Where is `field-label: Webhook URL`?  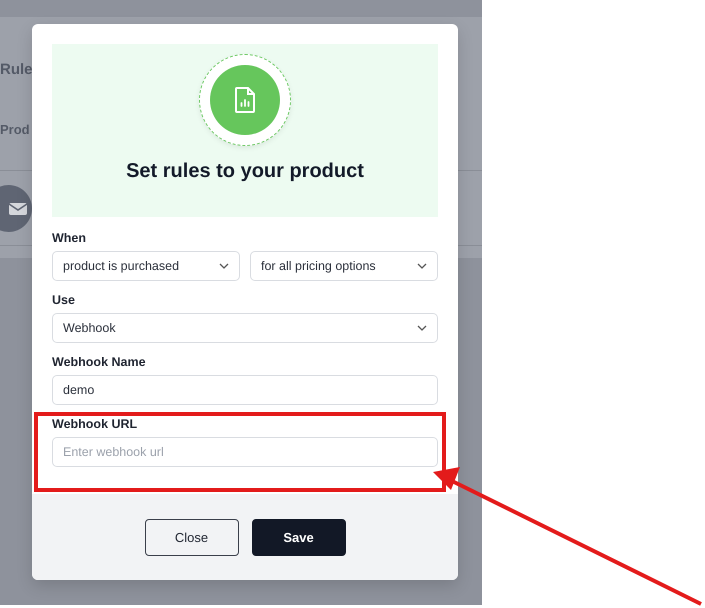
field-label: Webhook URL is located at coordinates (95, 424).